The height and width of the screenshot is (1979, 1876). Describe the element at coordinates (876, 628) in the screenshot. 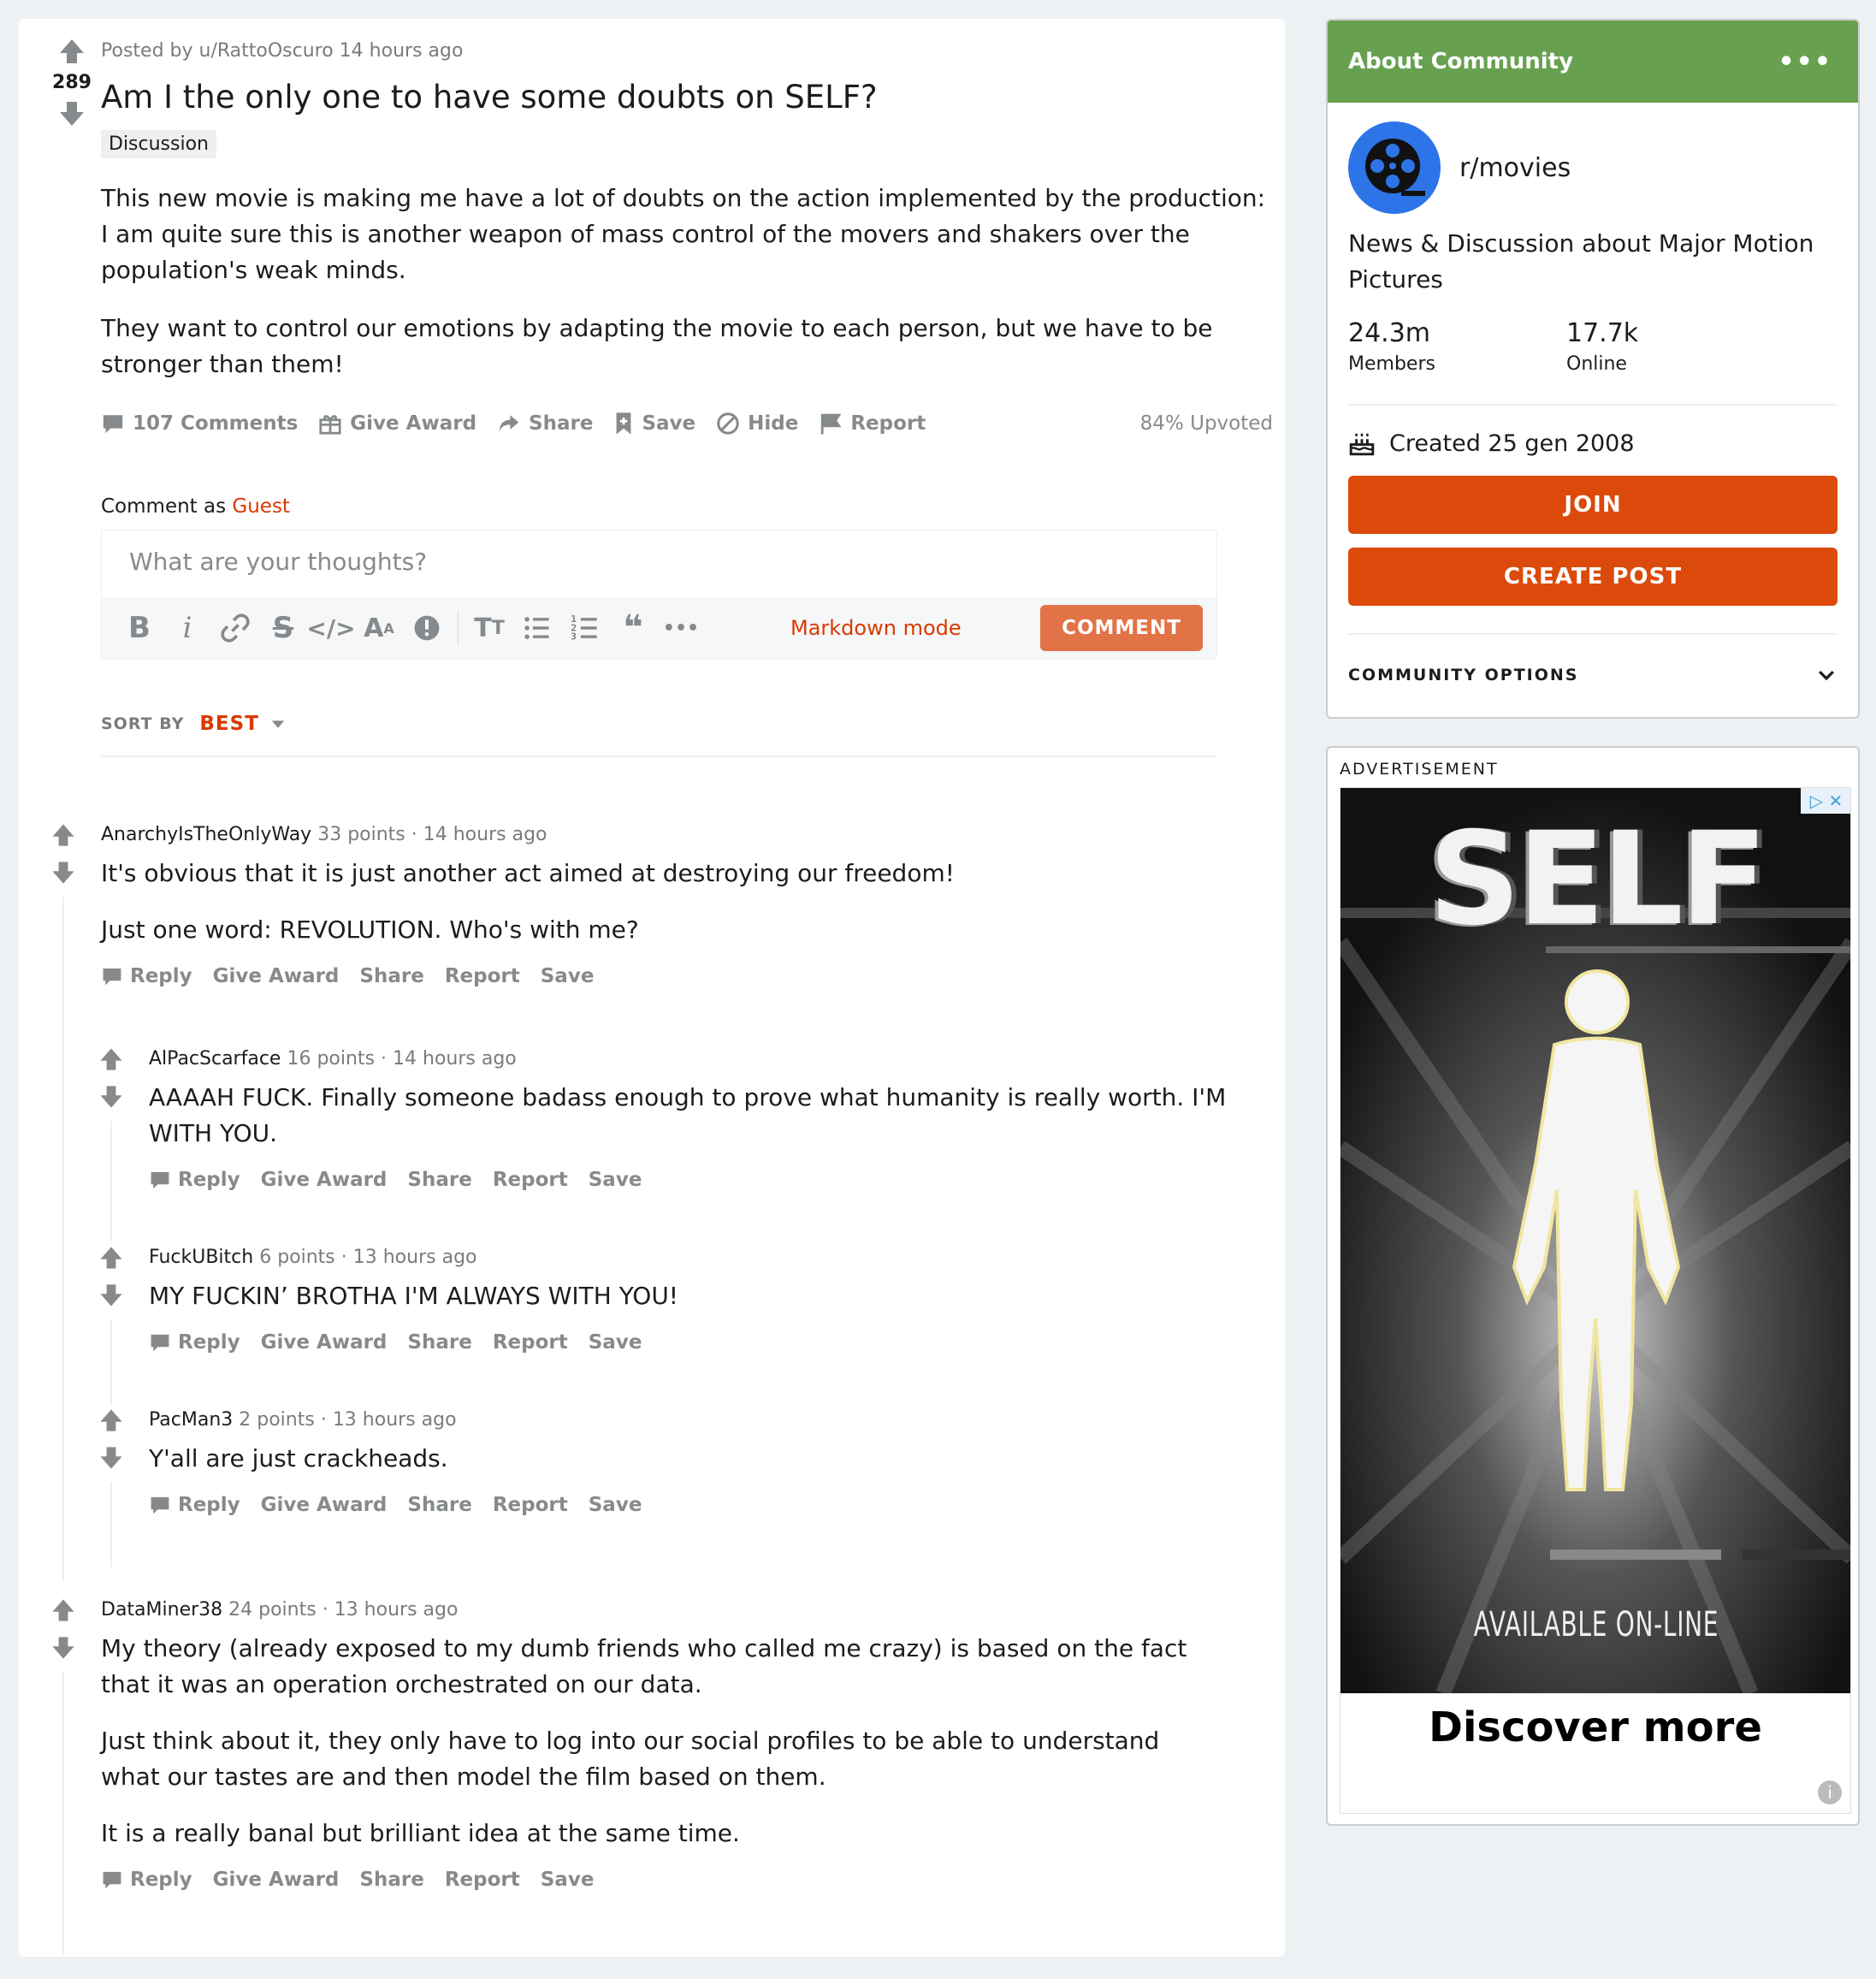

I see `markdown-mode-toggle: Markdown mode` at that location.